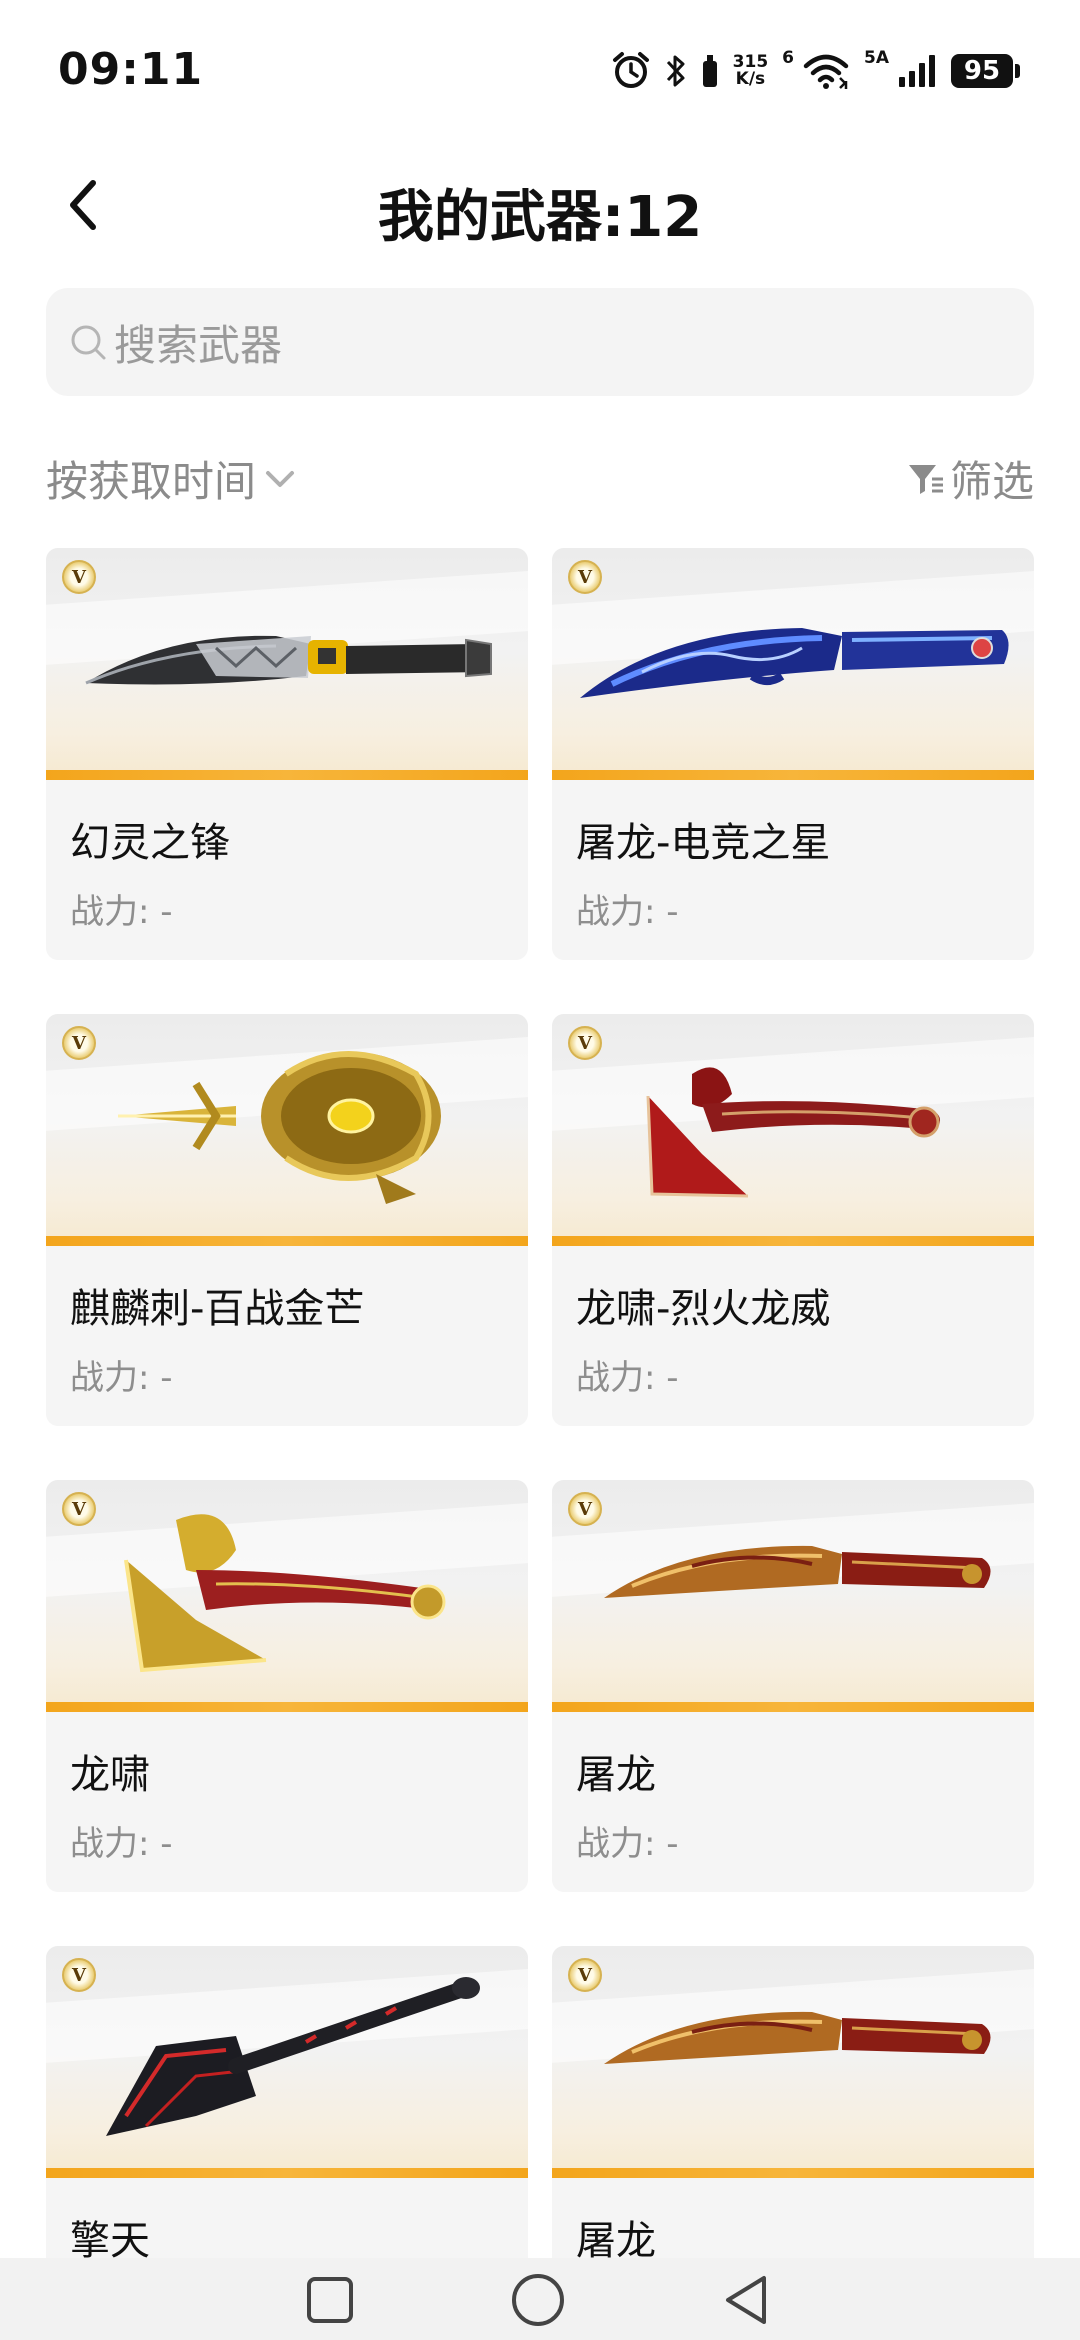 The height and width of the screenshot is (2340, 1080). What do you see at coordinates (982, 71) in the screenshot?
I see `battery-level: 95` at bounding box center [982, 71].